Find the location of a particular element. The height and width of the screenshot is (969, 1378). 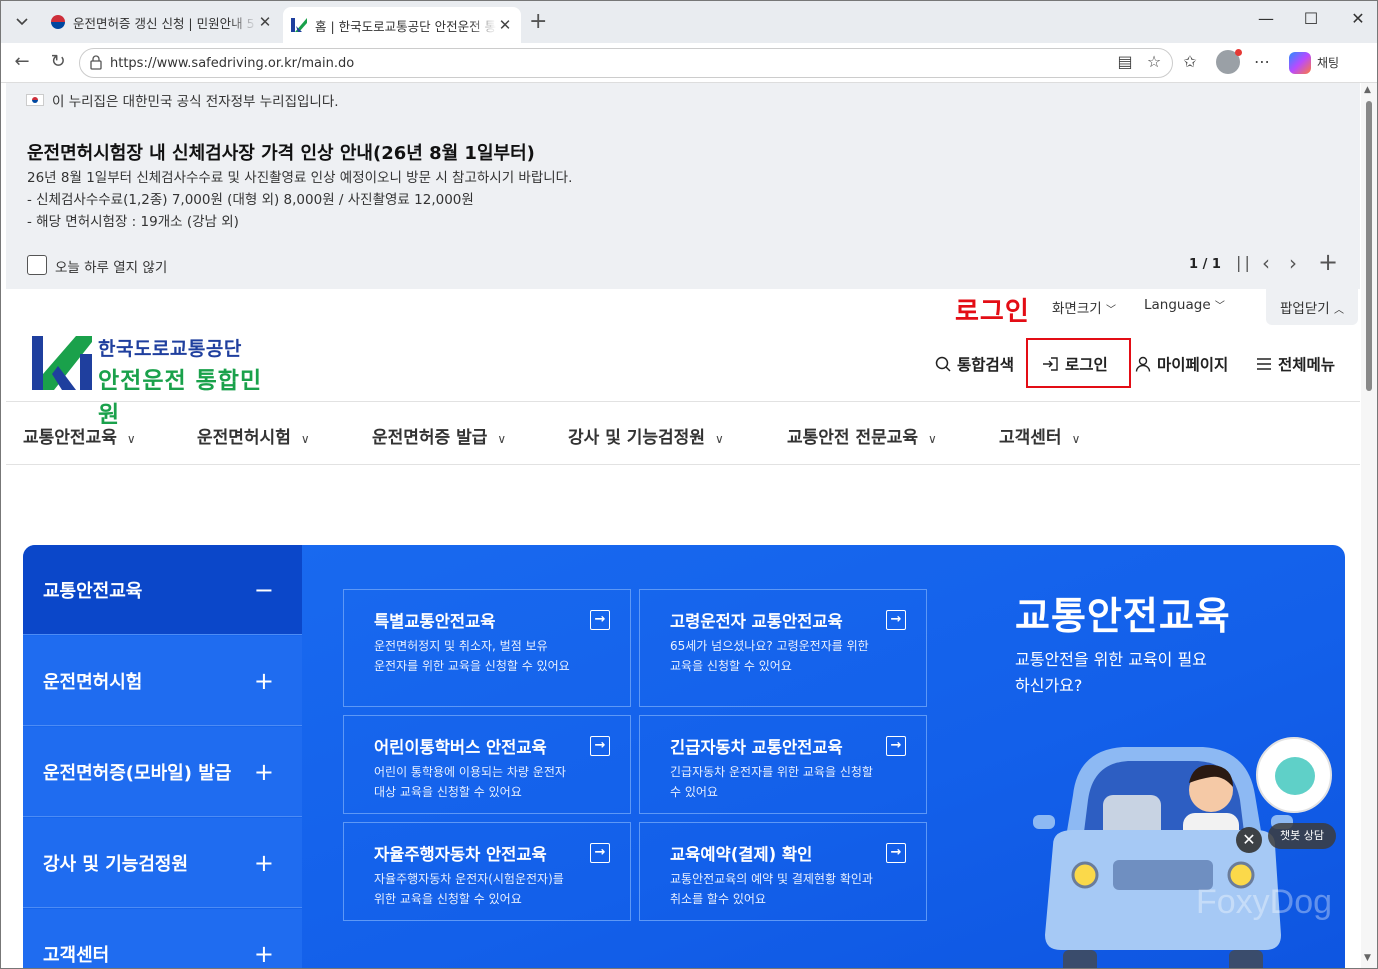

card-title: 긴급자동차 교통안전교육 is located at coordinates (756, 747).